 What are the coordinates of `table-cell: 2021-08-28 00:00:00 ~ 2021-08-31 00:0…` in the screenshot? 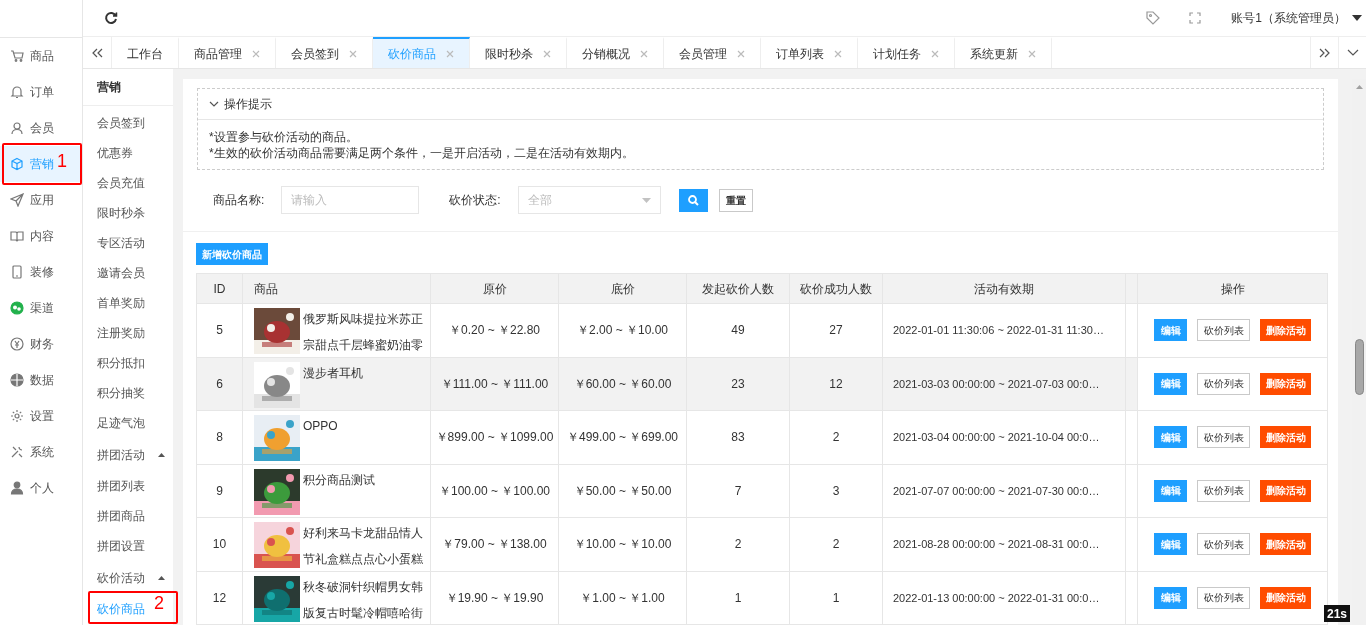 It's located at (1004, 545).